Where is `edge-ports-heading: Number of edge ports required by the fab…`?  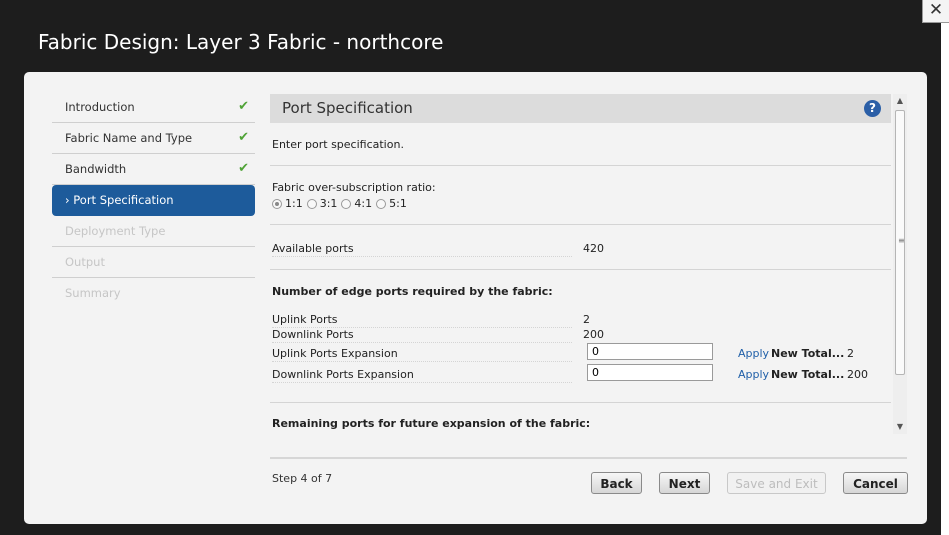
edge-ports-heading: Number of edge ports required by the fab… is located at coordinates (412, 291).